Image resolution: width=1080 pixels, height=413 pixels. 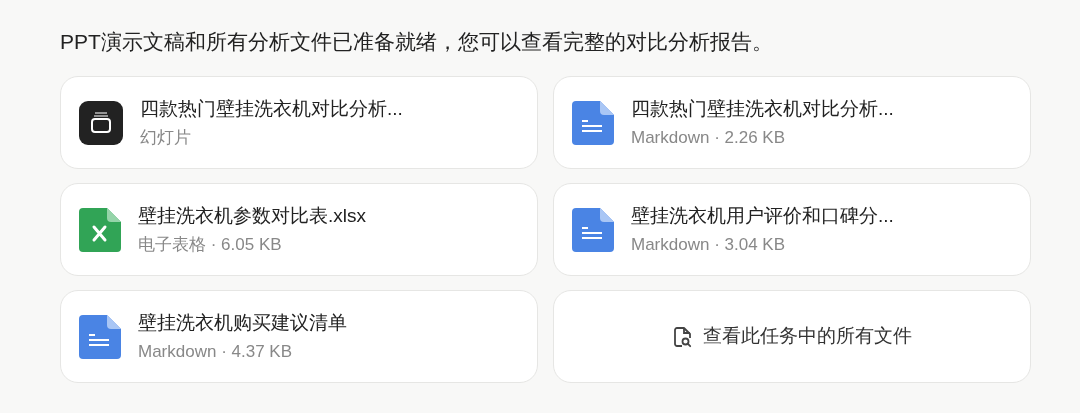 What do you see at coordinates (215, 351) in the screenshot?
I see `file-meta: Markdown · 4.37 KB` at bounding box center [215, 351].